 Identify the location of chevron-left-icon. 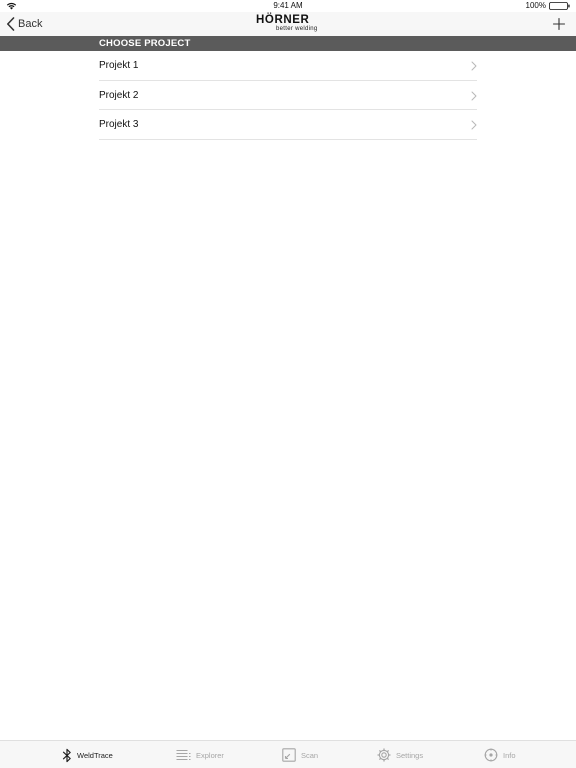
(11, 24).